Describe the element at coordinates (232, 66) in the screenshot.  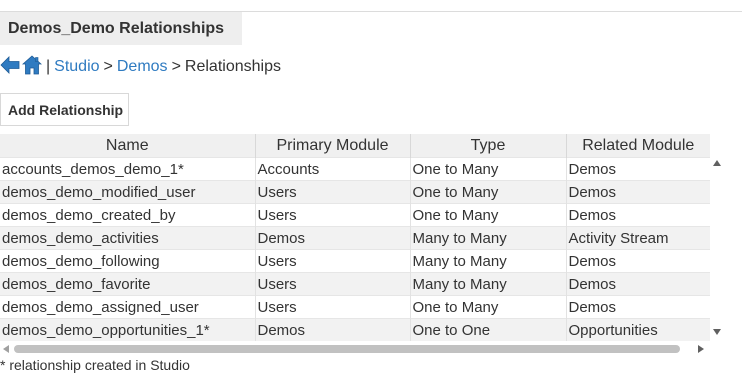
I see `breadcrumb-current: Relationships` at that location.